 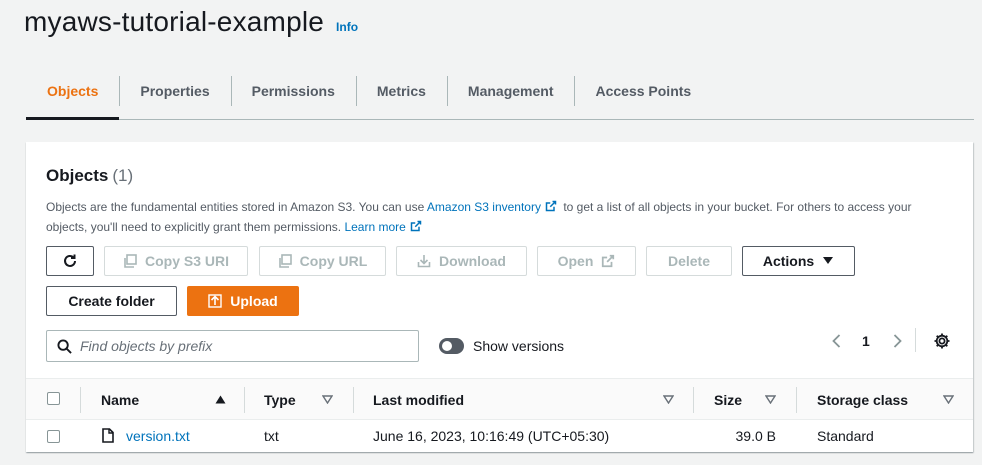 I want to click on copy-url-label: Copy URL, so click(x=333, y=261).